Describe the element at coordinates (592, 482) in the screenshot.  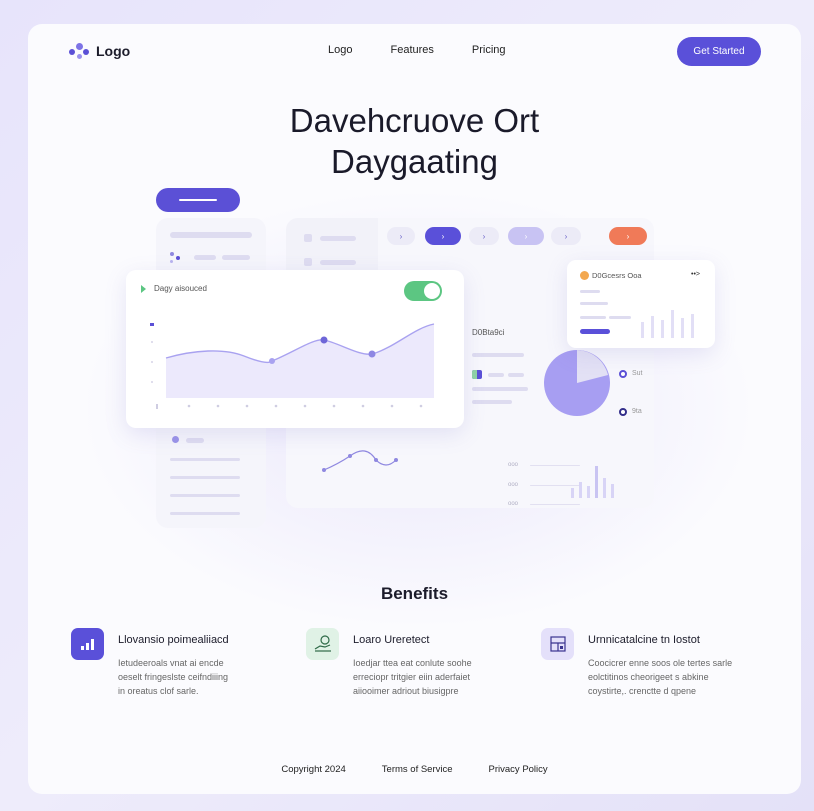
I see `mini-bar-chart` at that location.